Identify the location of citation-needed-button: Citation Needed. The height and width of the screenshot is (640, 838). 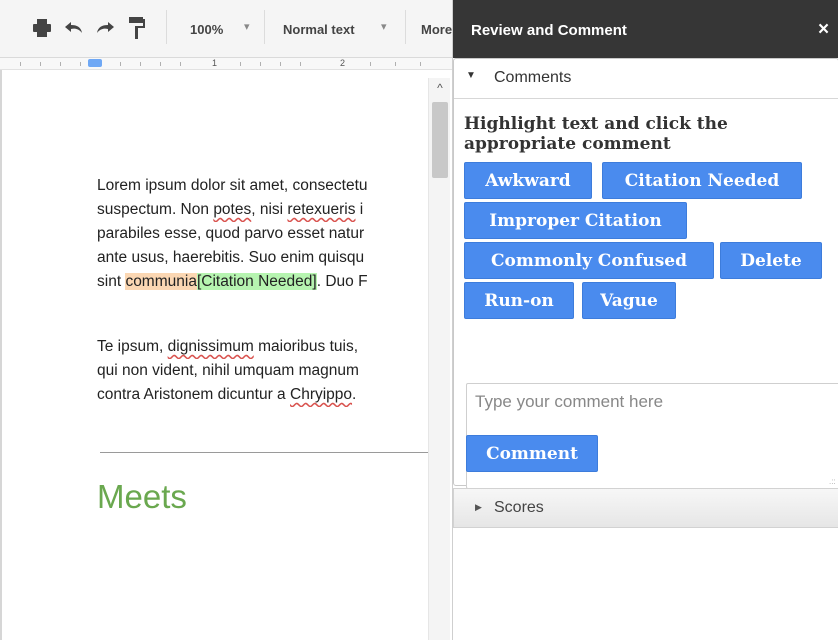
(702, 180).